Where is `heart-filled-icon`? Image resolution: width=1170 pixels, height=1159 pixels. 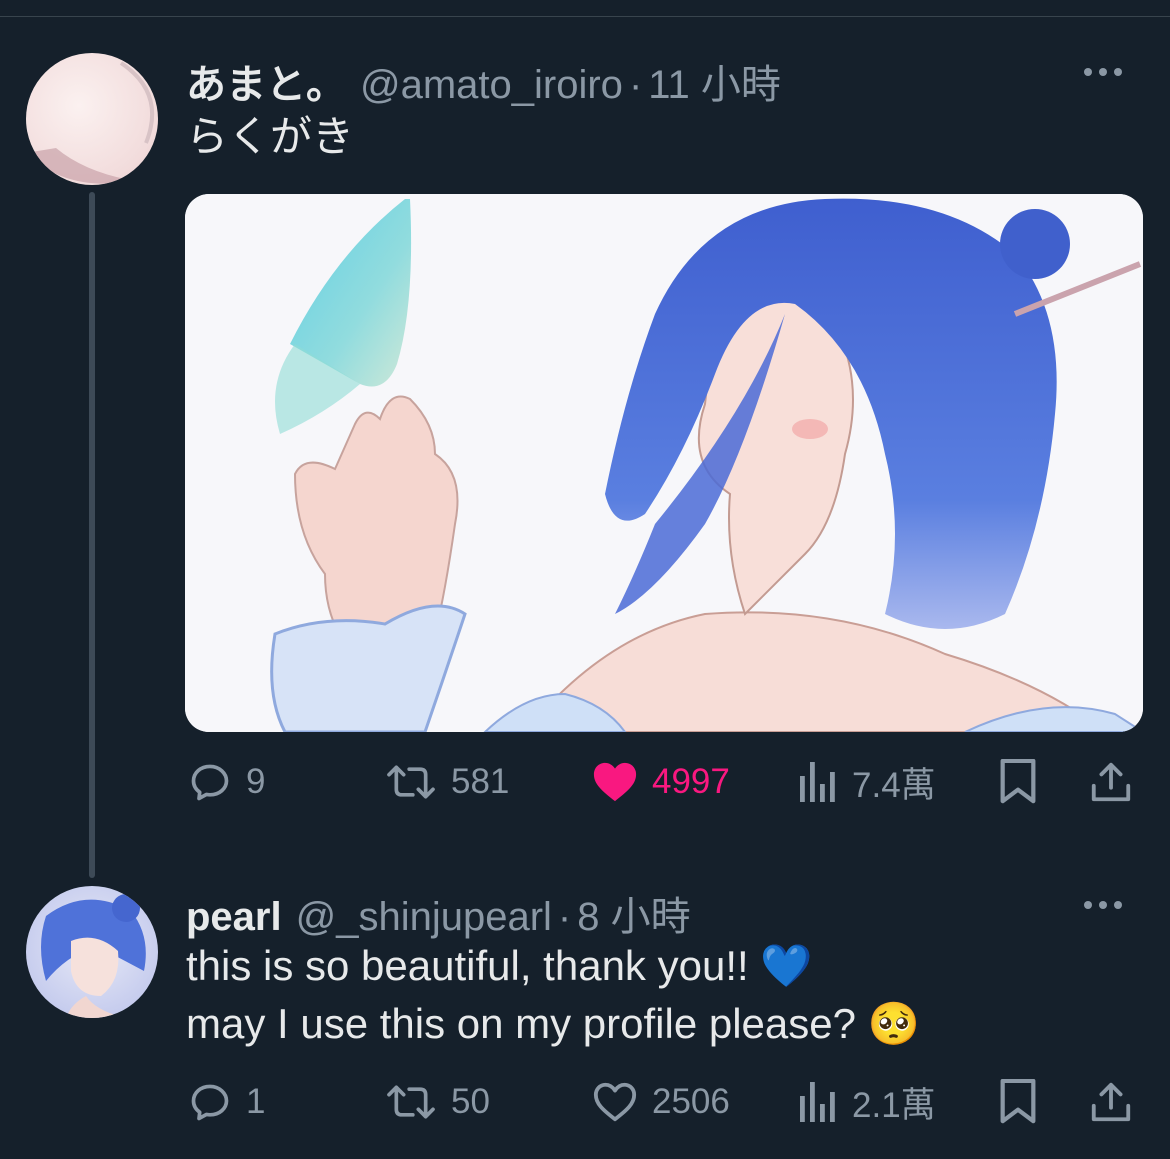
heart-filled-icon is located at coordinates (615, 782).